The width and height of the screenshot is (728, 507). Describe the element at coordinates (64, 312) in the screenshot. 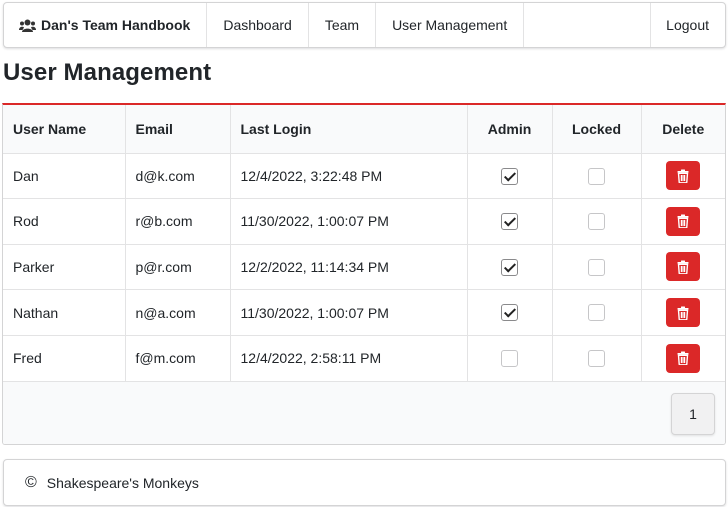

I see `cell-username: Nathan` at that location.